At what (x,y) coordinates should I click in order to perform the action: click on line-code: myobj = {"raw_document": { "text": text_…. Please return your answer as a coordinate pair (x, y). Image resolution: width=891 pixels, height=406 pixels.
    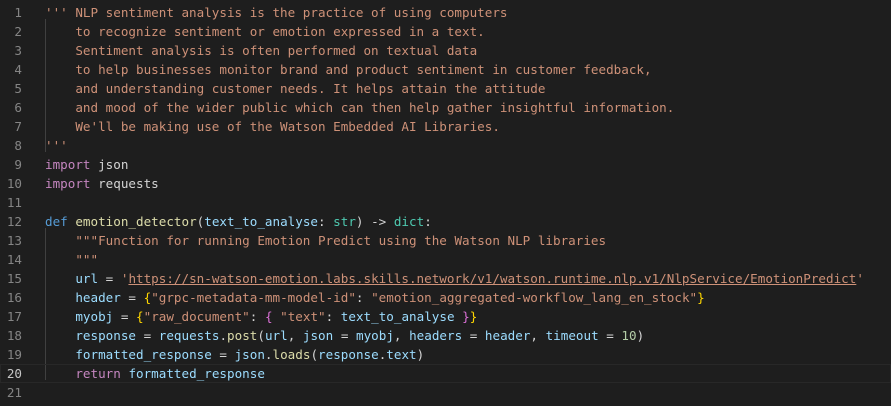
    Looking at the image, I should click on (261, 316).